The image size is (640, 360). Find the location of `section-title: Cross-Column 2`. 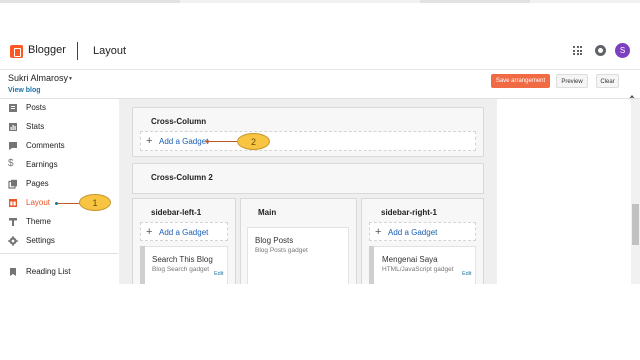

section-title: Cross-Column 2 is located at coordinates (182, 177).